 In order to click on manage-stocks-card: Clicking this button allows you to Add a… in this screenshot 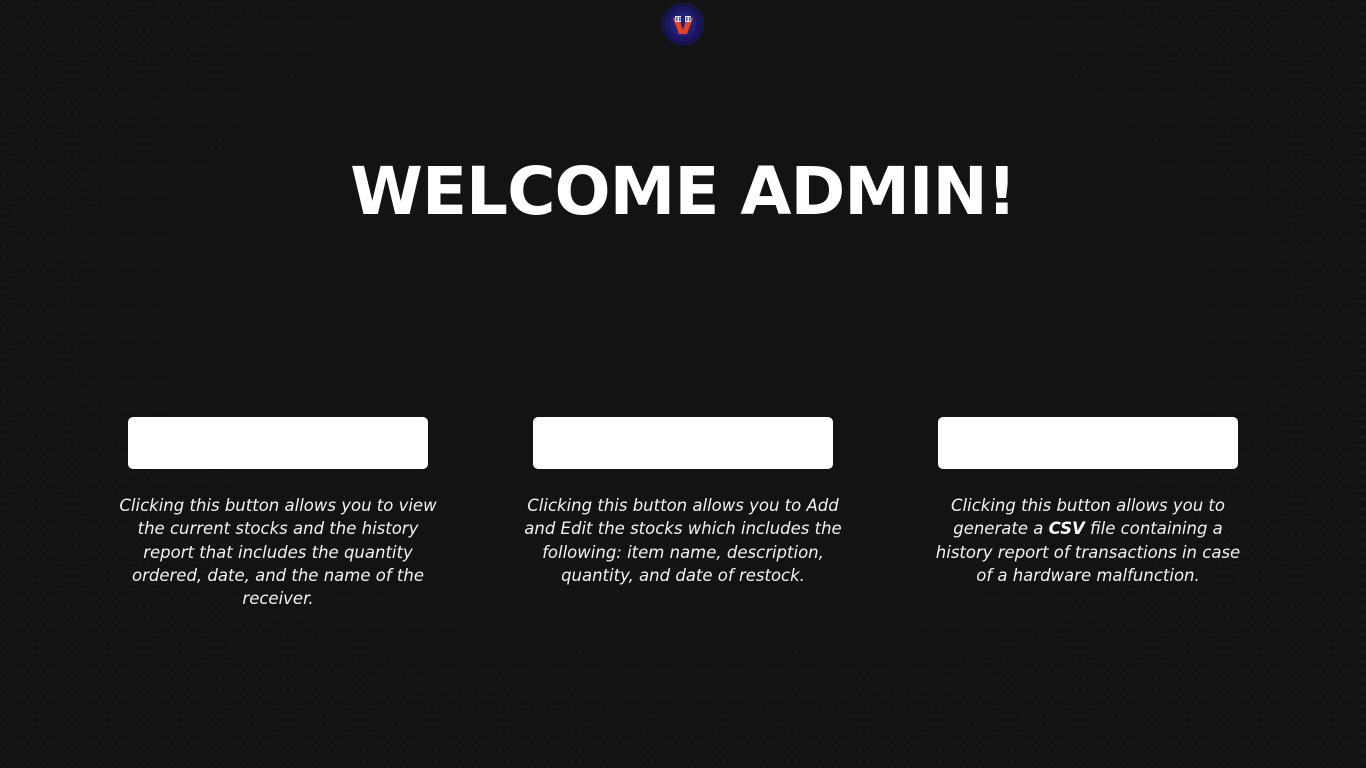, I will do `click(683, 502)`.